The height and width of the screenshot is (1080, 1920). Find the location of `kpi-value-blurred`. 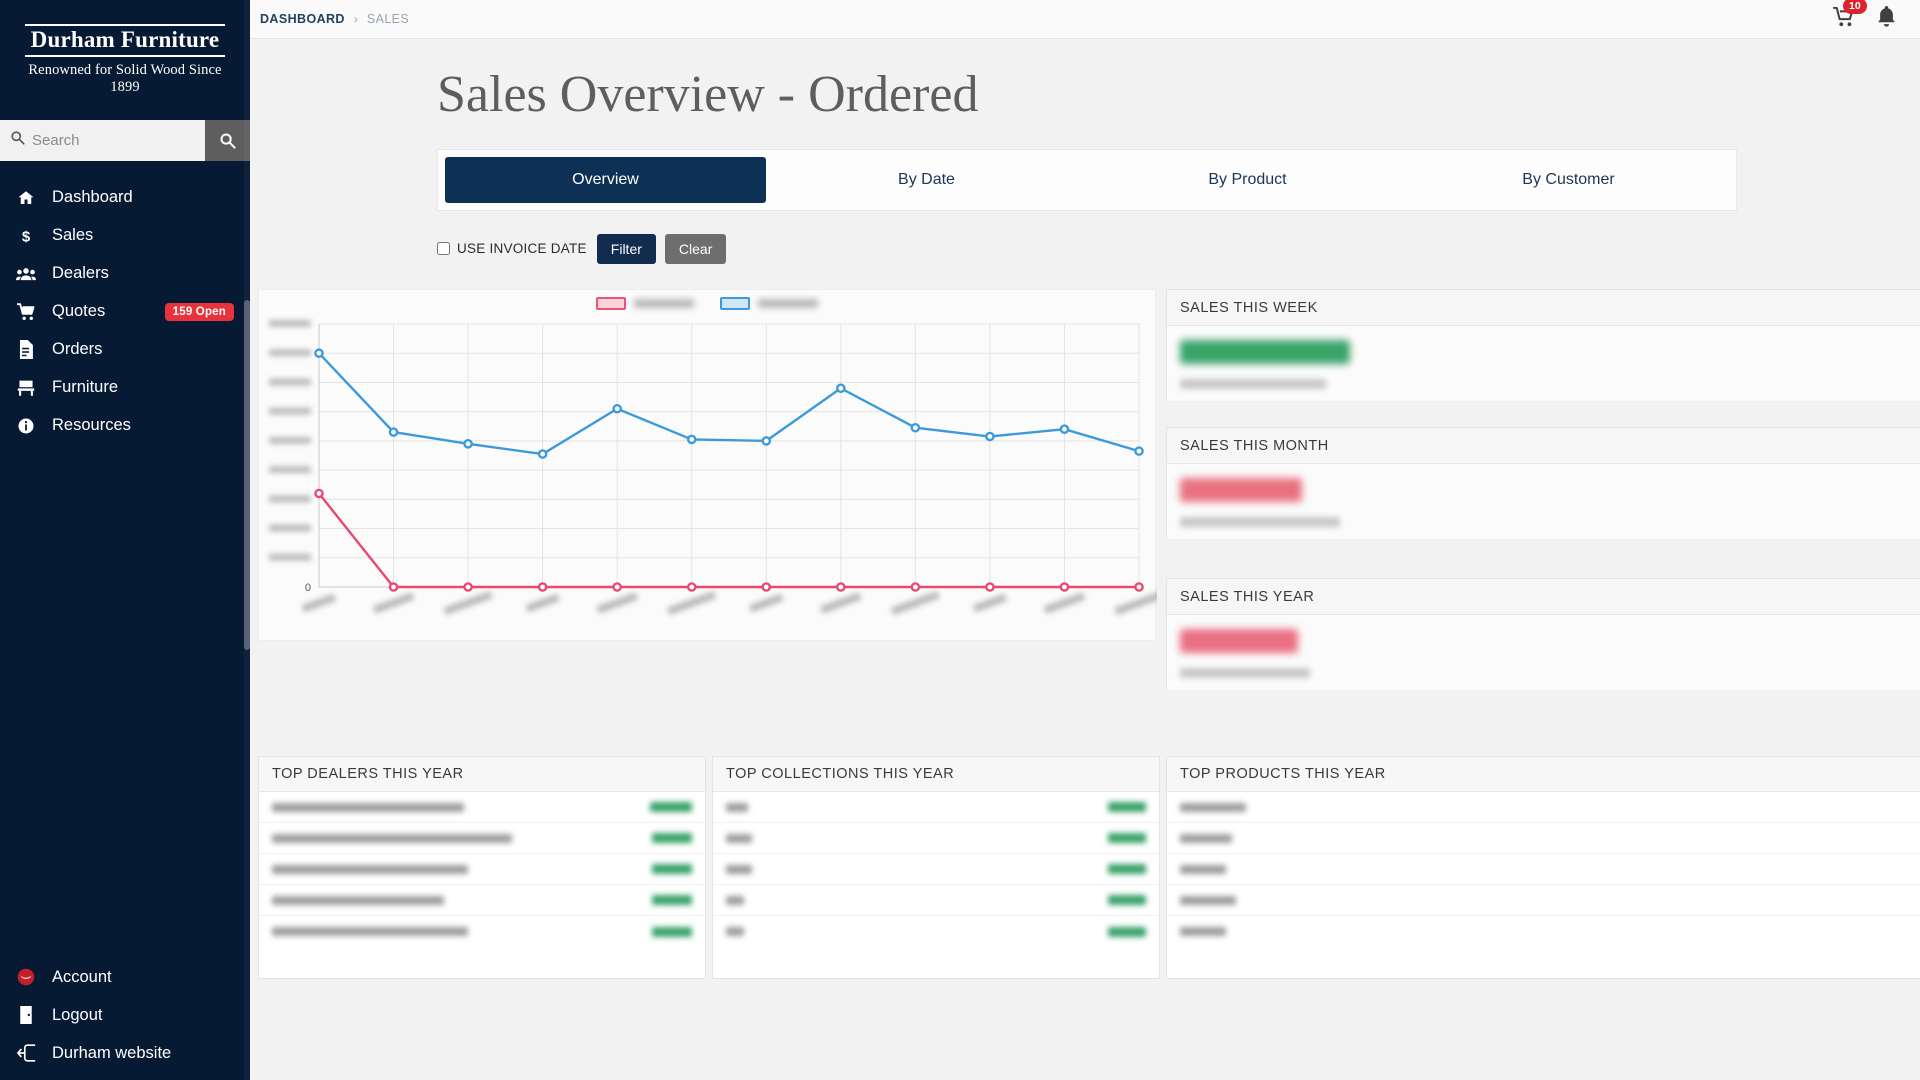

kpi-value-blurred is located at coordinates (1239, 641).